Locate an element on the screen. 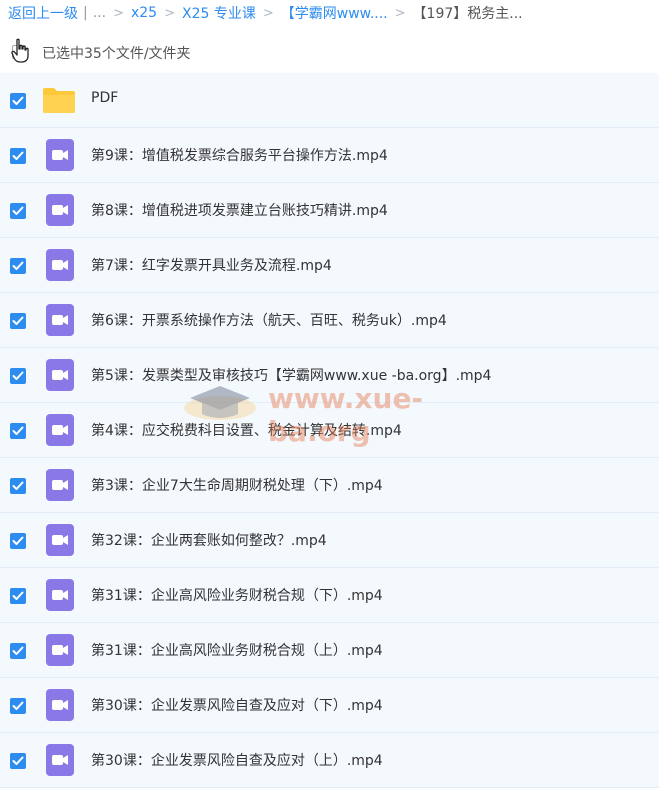 Image resolution: width=659 pixels, height=800 pixels. list-item: 第5课：发票类型及审核技巧【学霸网www.xue -ba.org】.mp4 is located at coordinates (329, 375).